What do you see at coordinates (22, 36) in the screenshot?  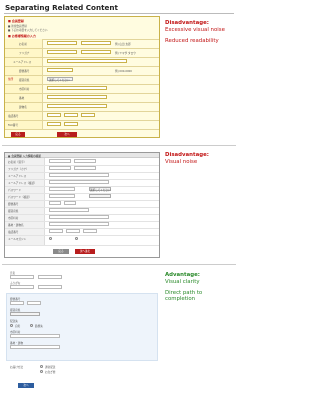 I see `sample1-section-header: ■ お客様情報の入力` at bounding box center [22, 36].